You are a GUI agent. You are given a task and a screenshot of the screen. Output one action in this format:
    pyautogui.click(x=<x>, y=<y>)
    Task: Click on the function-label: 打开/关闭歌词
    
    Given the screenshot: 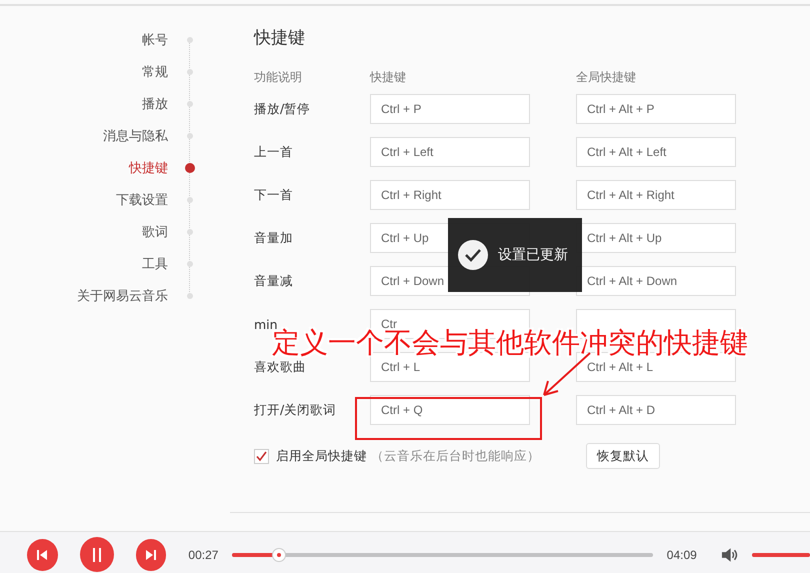 What is the action you would take?
    pyautogui.click(x=296, y=410)
    